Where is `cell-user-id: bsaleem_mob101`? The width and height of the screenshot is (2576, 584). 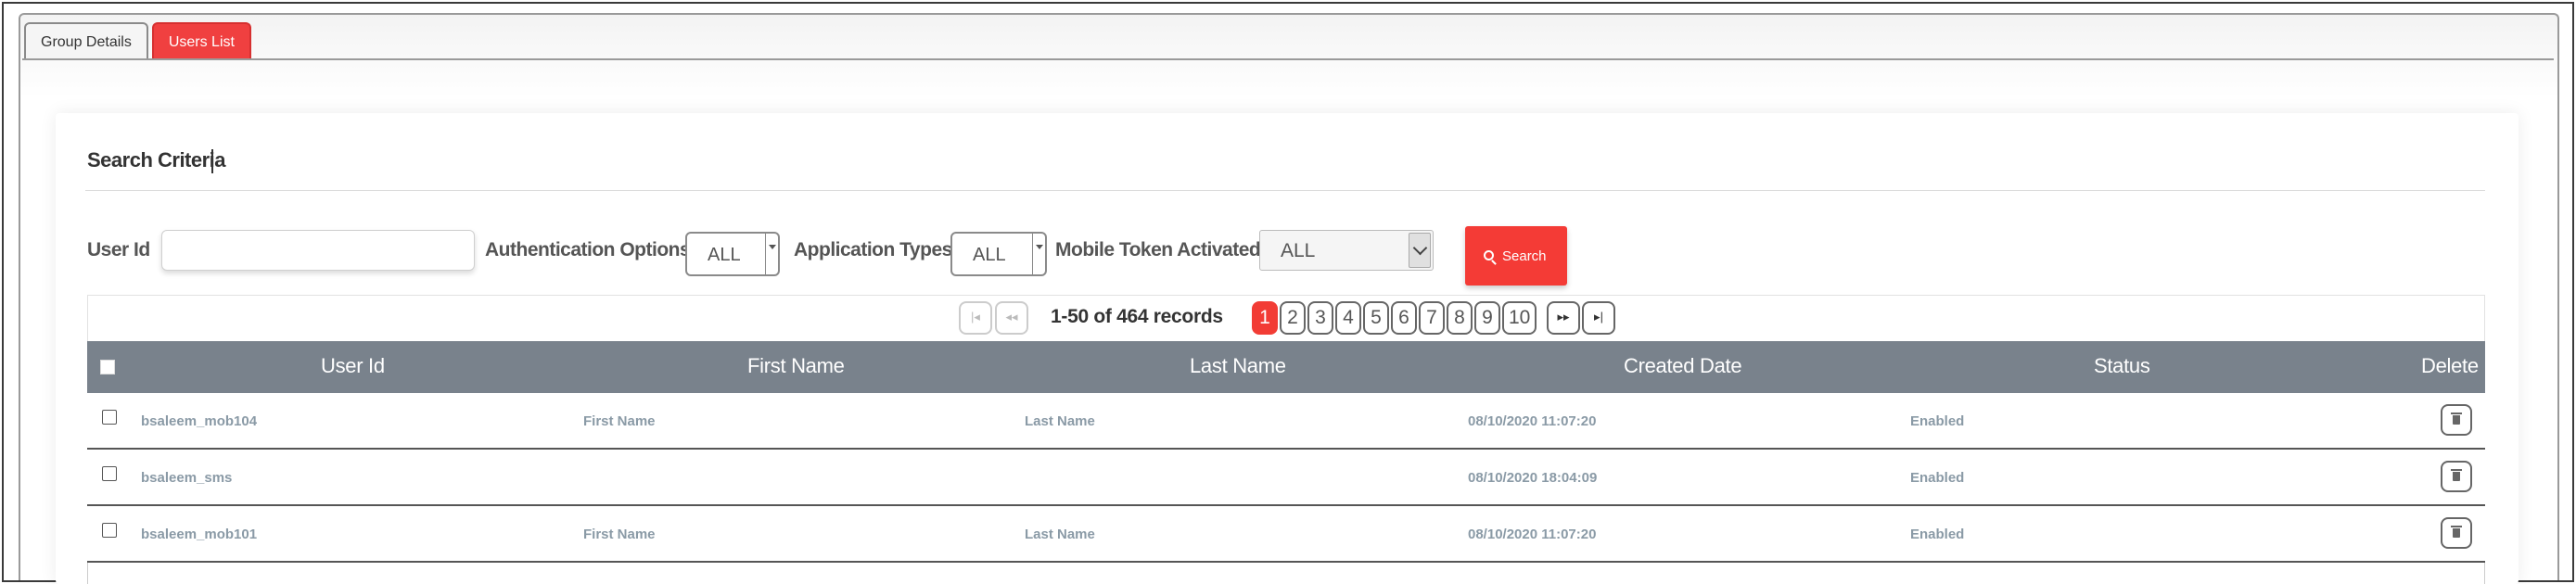
cell-user-id: bsaleem_mob101 is located at coordinates (199, 534).